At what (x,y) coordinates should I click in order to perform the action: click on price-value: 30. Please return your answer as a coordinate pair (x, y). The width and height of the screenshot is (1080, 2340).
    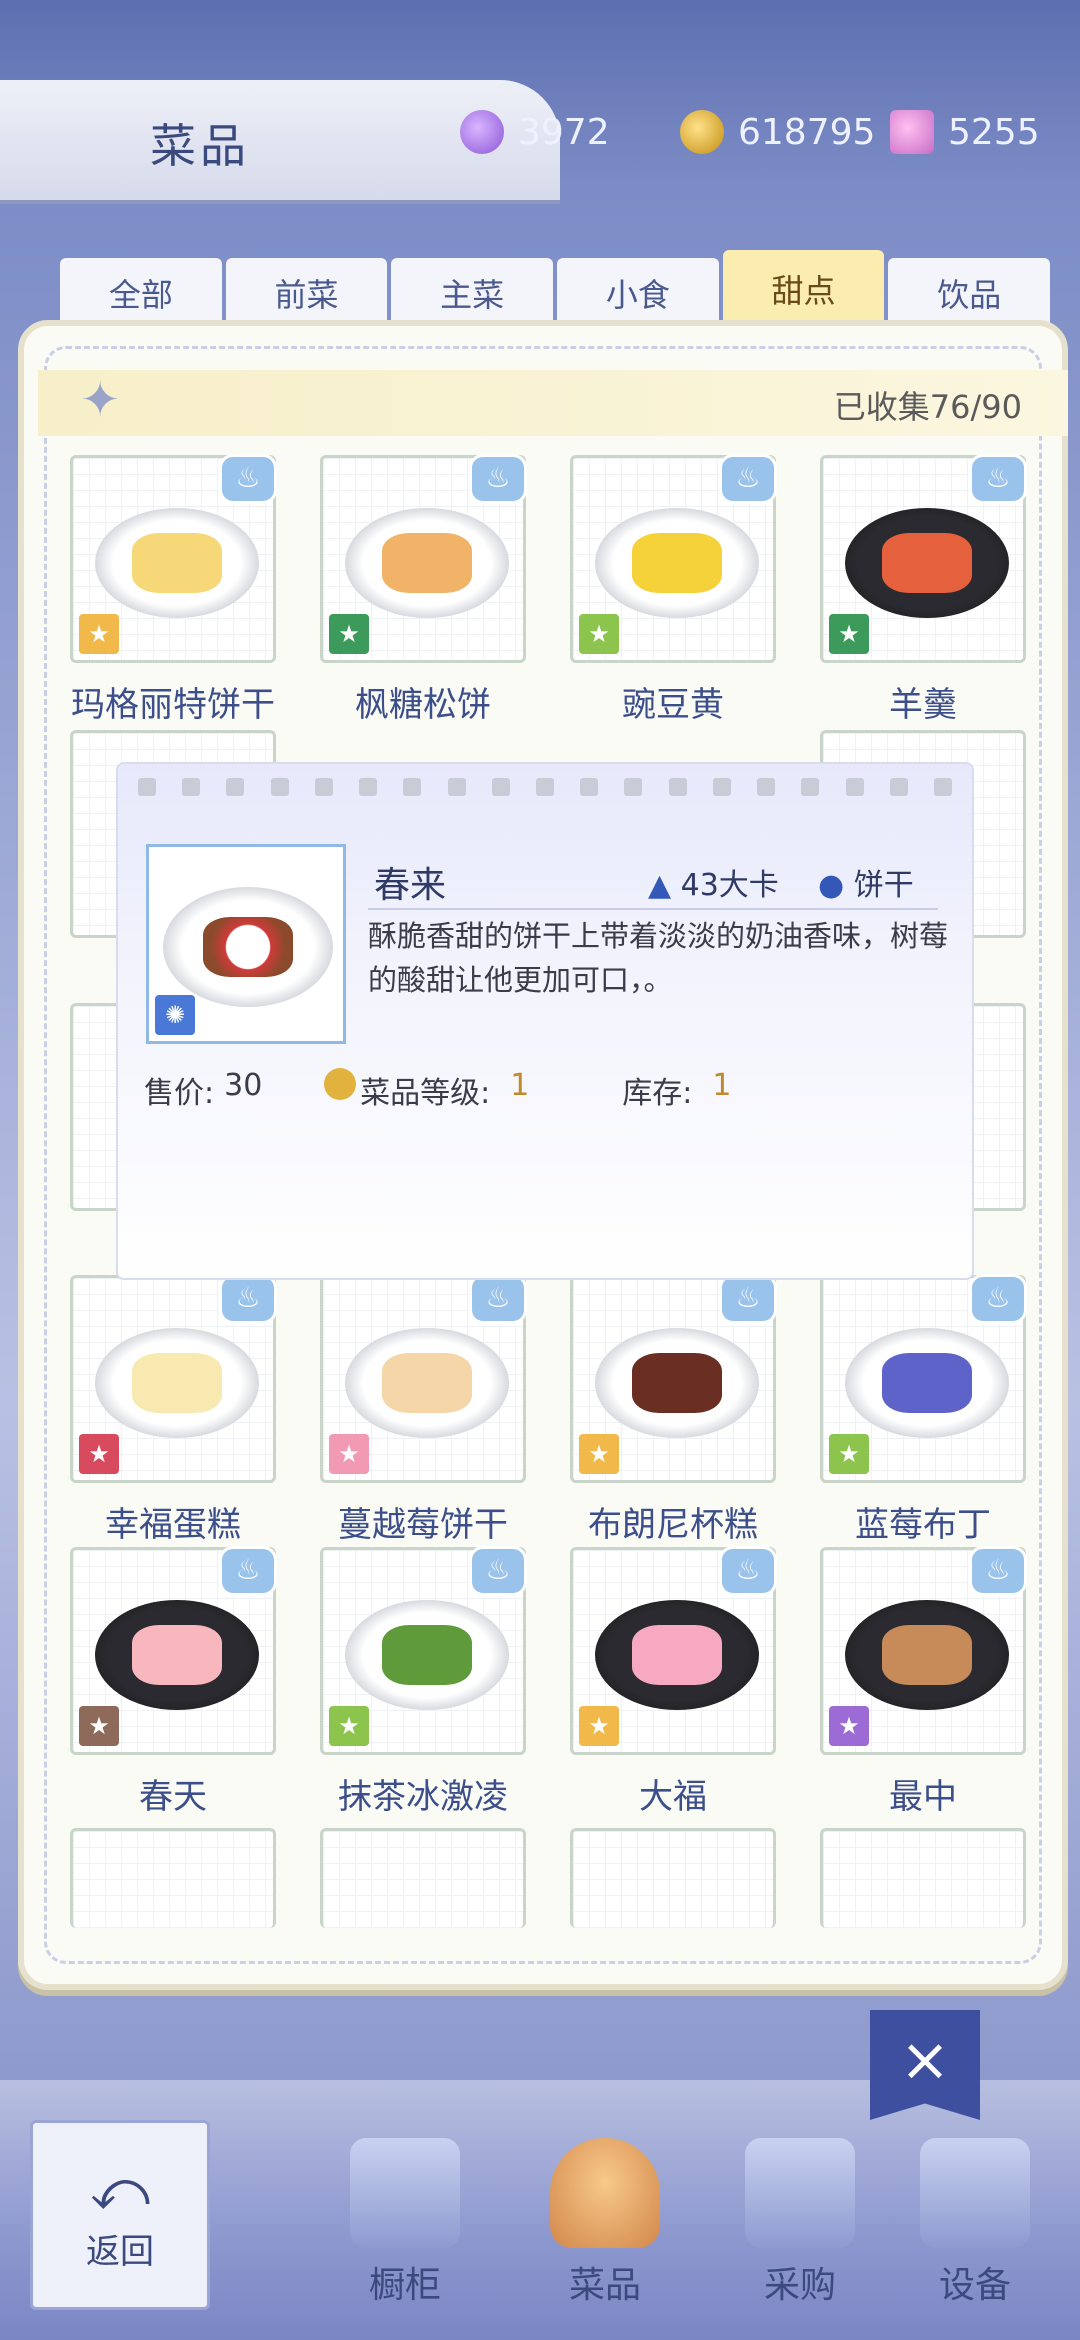
    Looking at the image, I should click on (243, 1085).